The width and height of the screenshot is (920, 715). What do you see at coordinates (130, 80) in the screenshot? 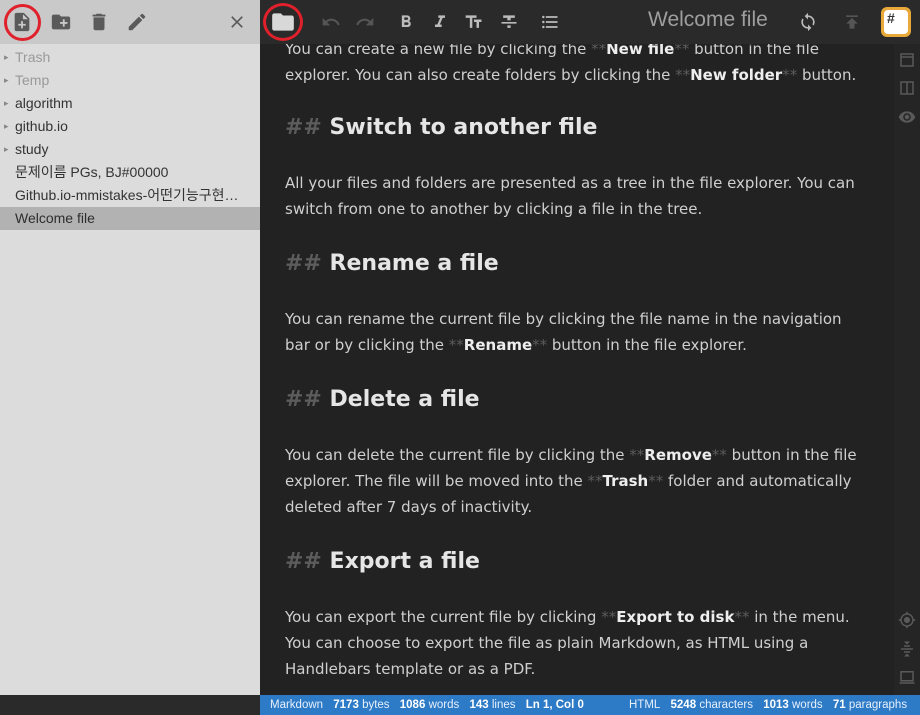
I see `tree-folder-temp: Temp` at bounding box center [130, 80].